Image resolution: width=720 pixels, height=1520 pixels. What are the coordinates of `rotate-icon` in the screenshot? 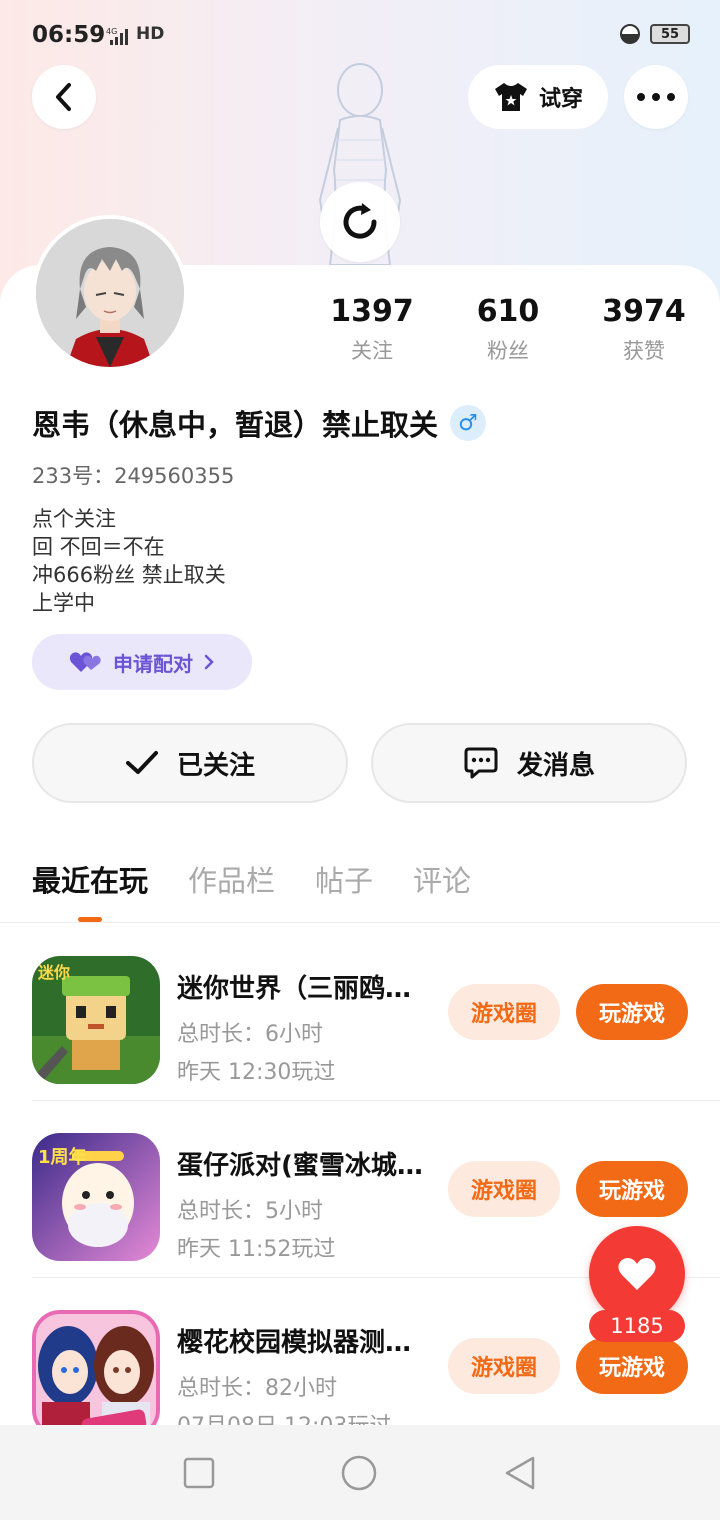 It's located at (360, 221).